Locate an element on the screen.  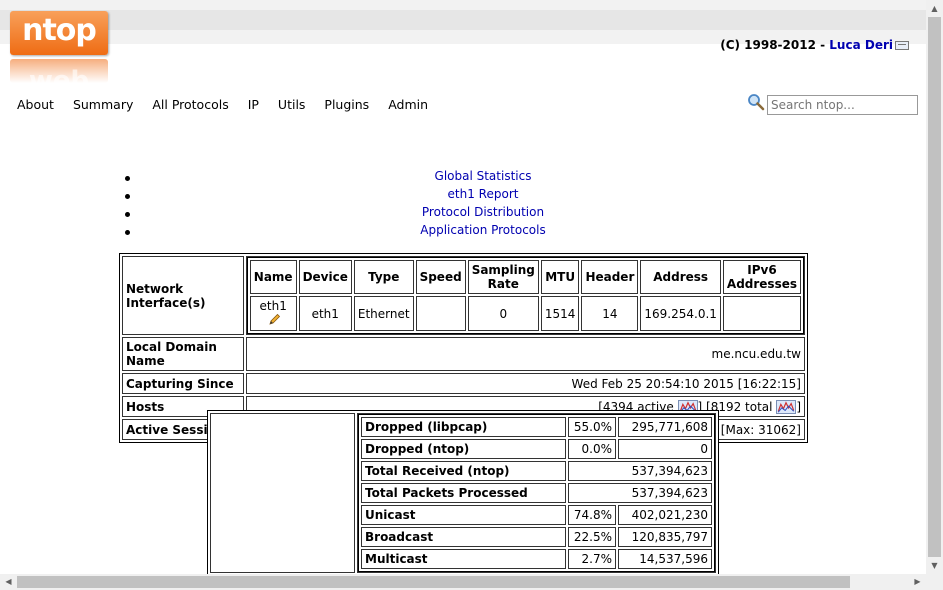
col-header: Name is located at coordinates (273, 277).